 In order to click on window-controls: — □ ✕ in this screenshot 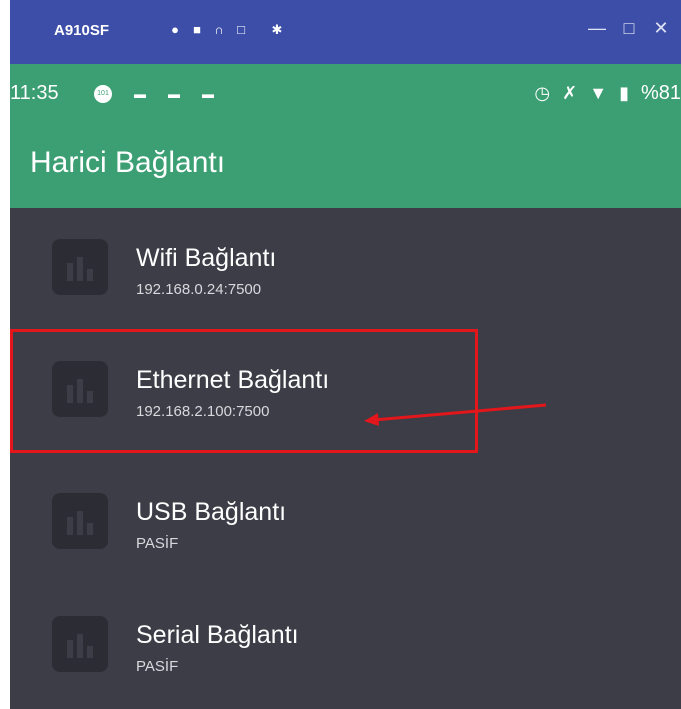, I will do `click(629, 28)`.